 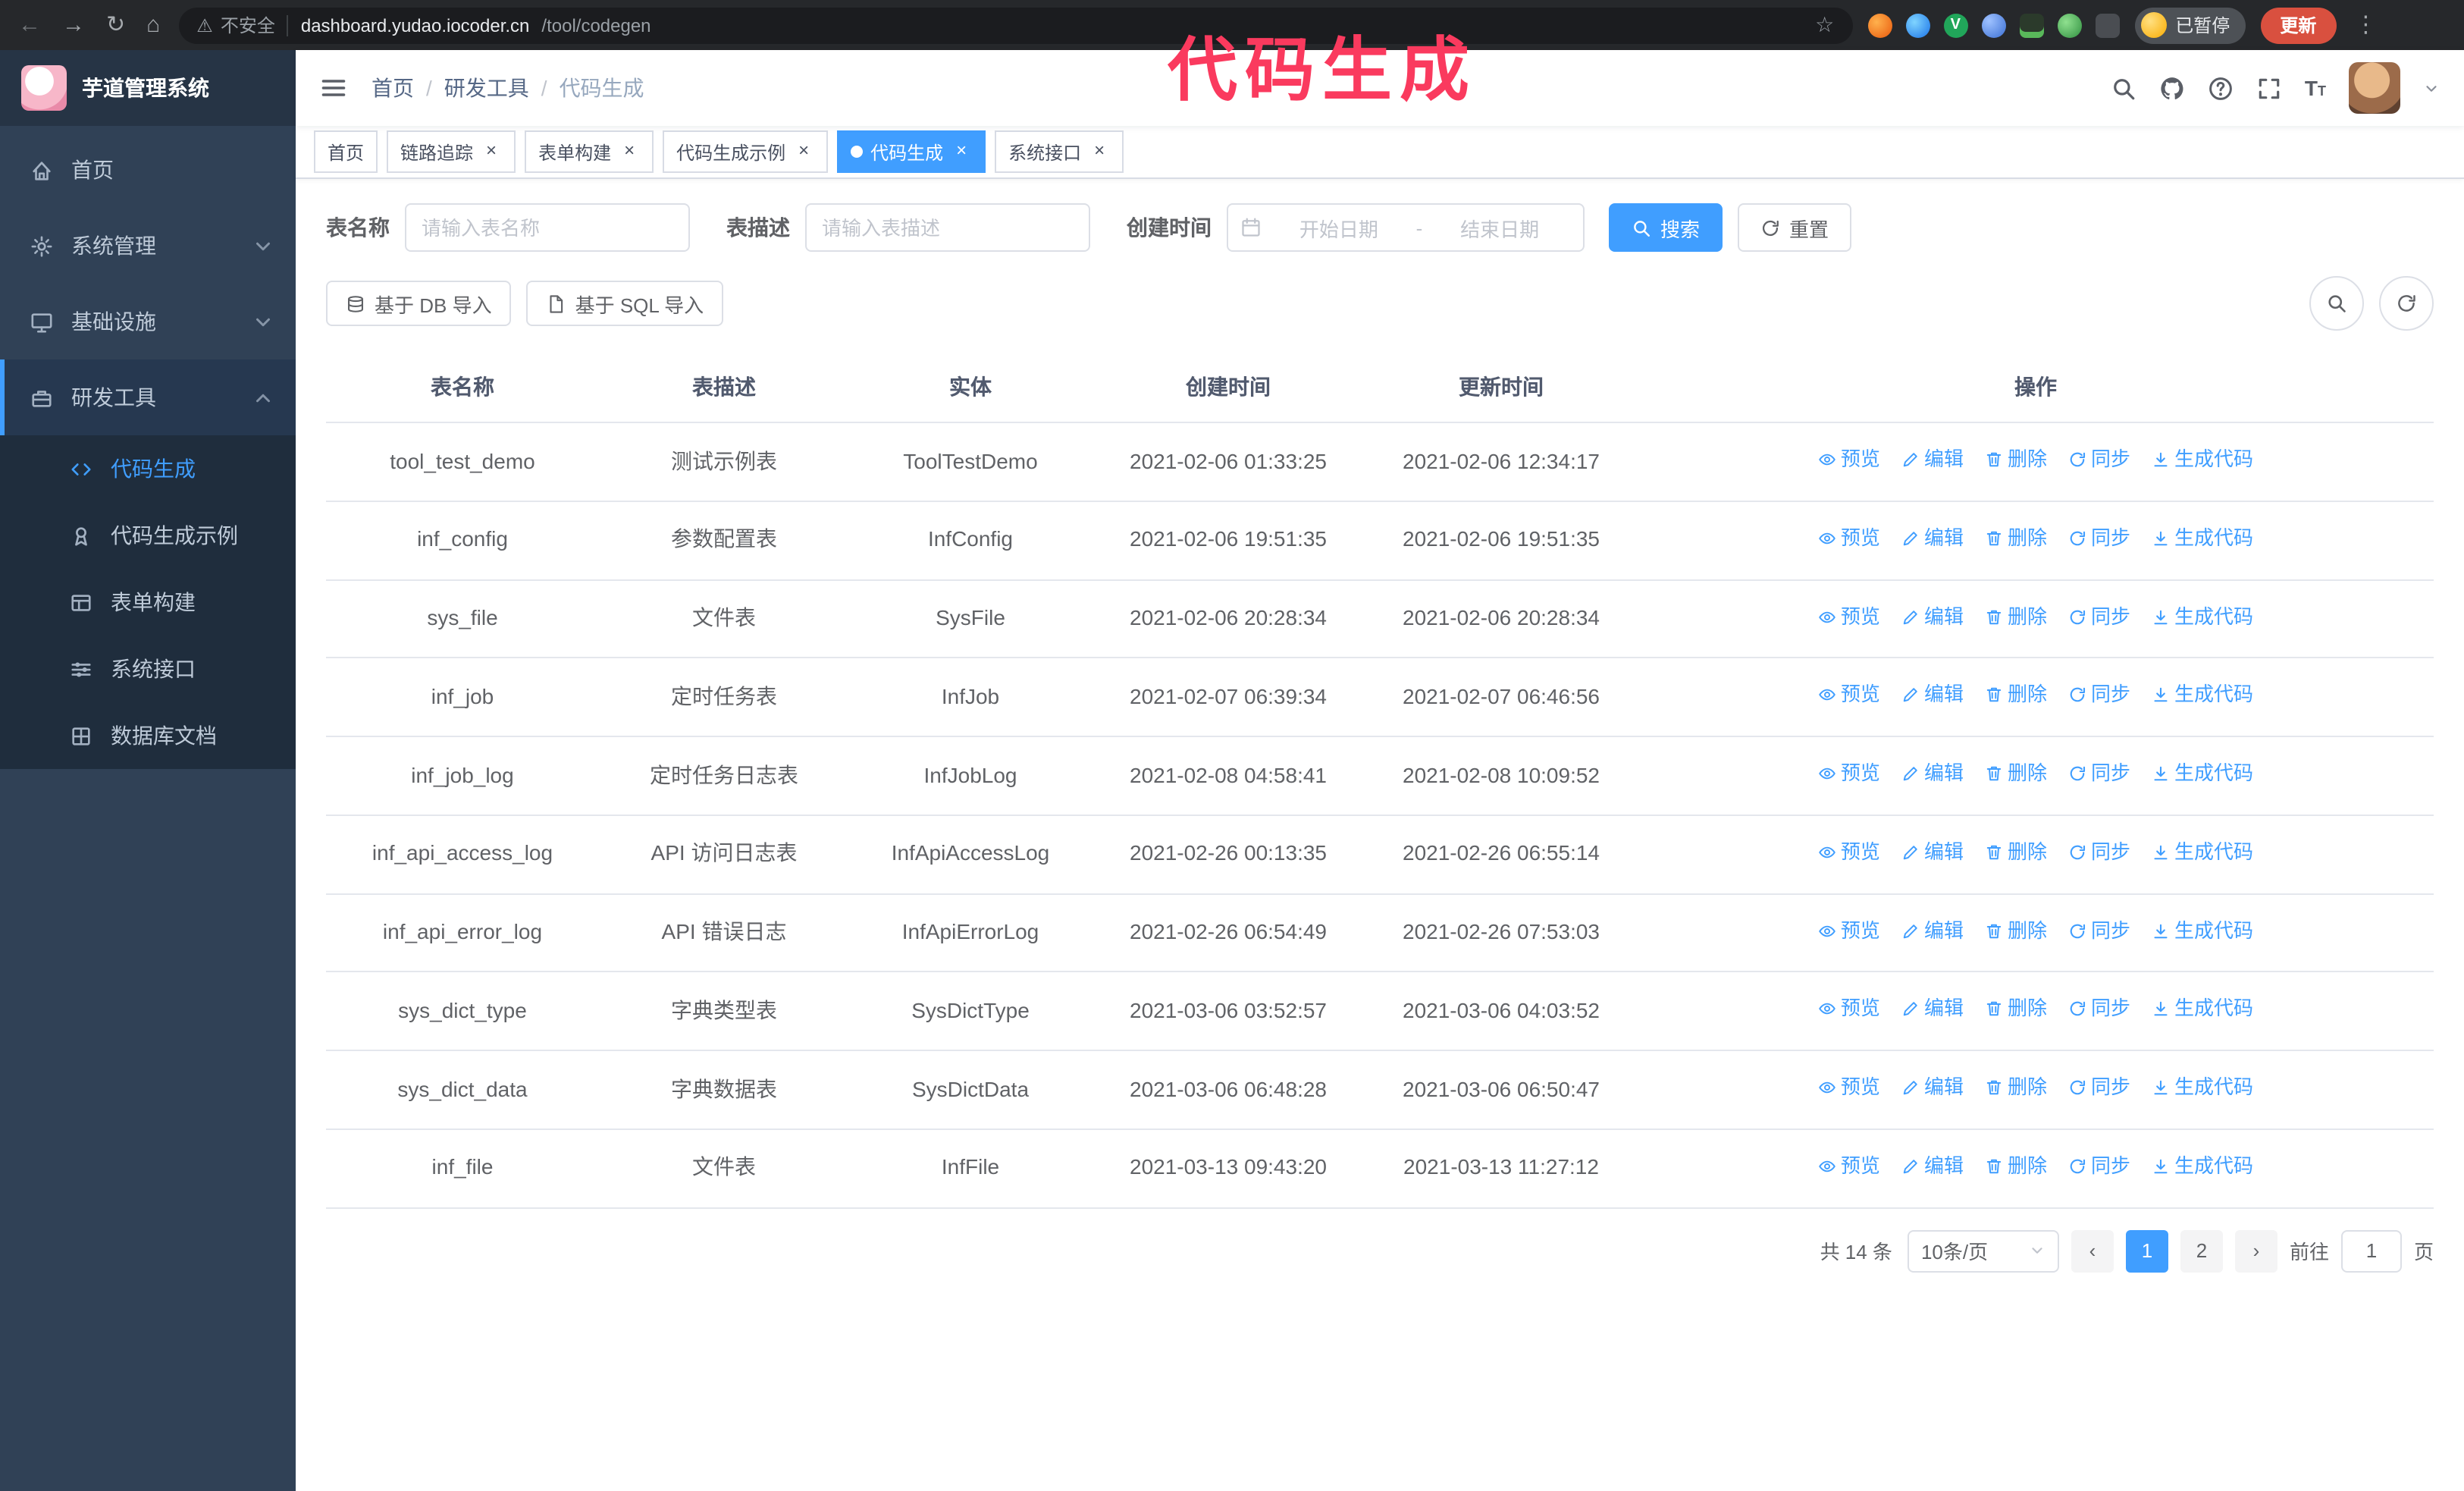 I want to click on hamburger-icon, so click(x=333, y=88).